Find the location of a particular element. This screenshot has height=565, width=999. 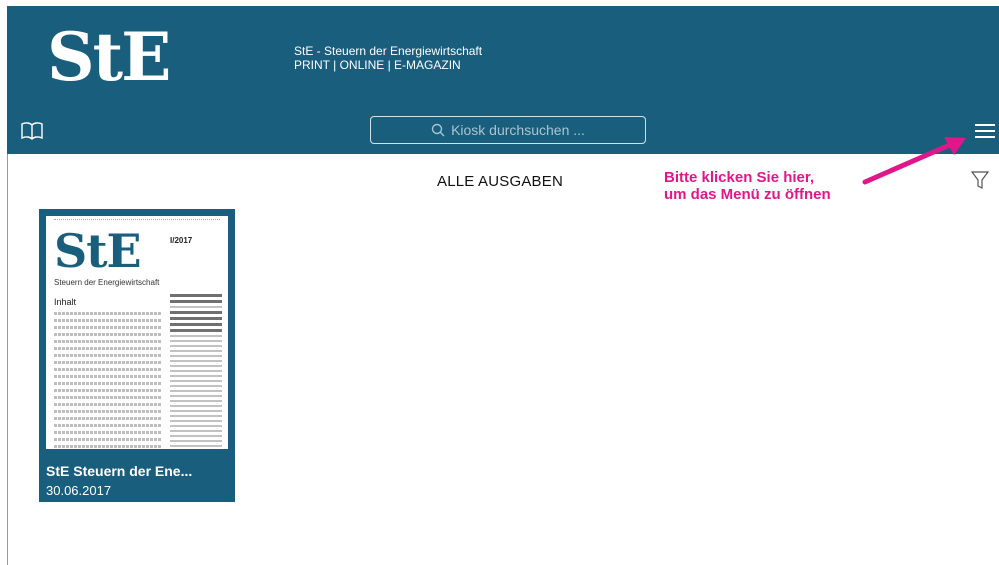

brand-logo: StE is located at coordinates (109, 57).